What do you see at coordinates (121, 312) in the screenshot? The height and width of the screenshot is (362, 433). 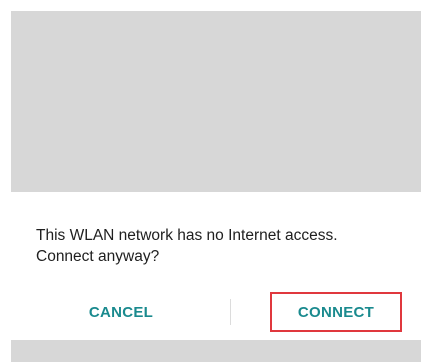 I see `cancel-button: CANCEL` at bounding box center [121, 312].